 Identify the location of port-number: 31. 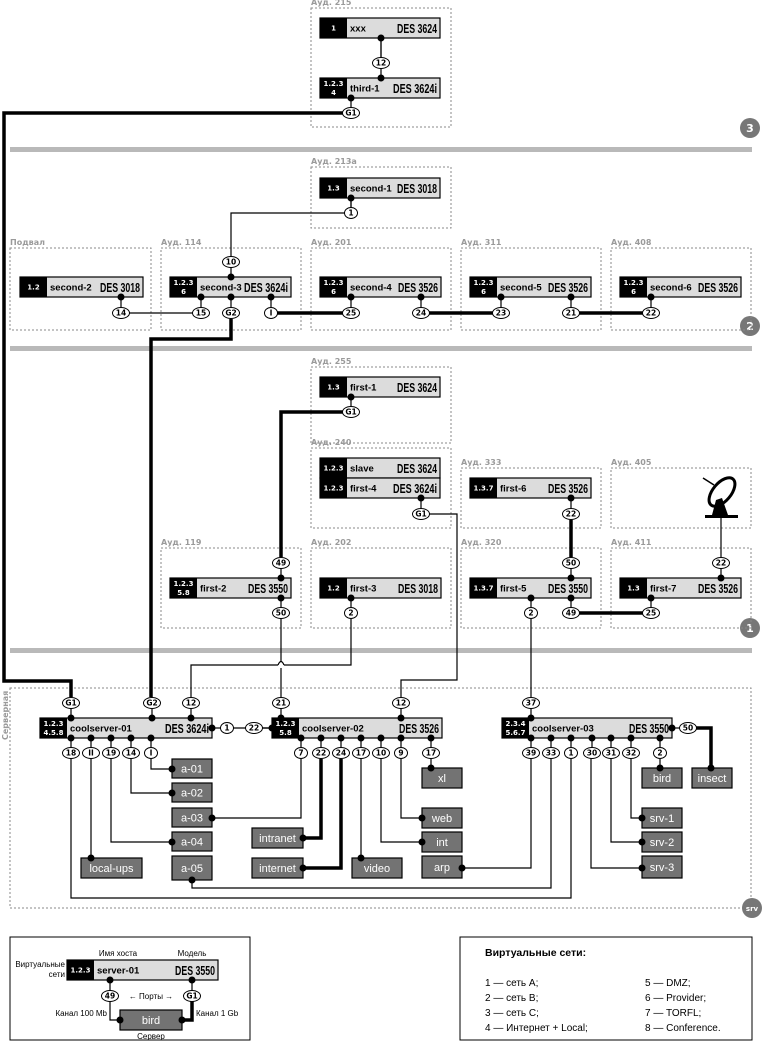
(611, 753).